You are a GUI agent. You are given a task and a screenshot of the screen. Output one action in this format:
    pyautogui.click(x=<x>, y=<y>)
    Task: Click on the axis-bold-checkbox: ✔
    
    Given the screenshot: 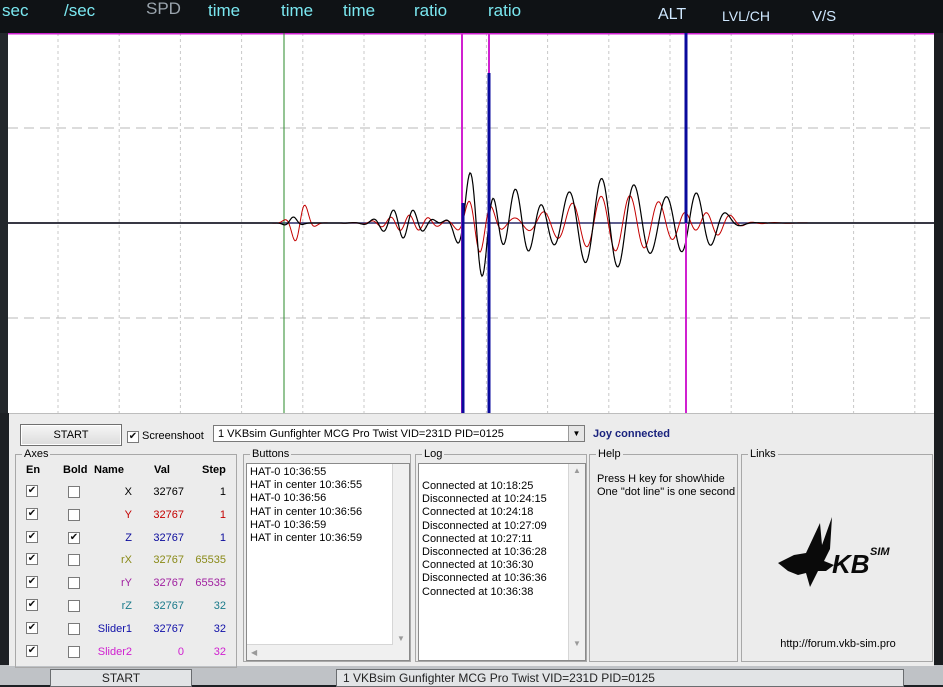 What is the action you would take?
    pyautogui.click(x=74, y=537)
    